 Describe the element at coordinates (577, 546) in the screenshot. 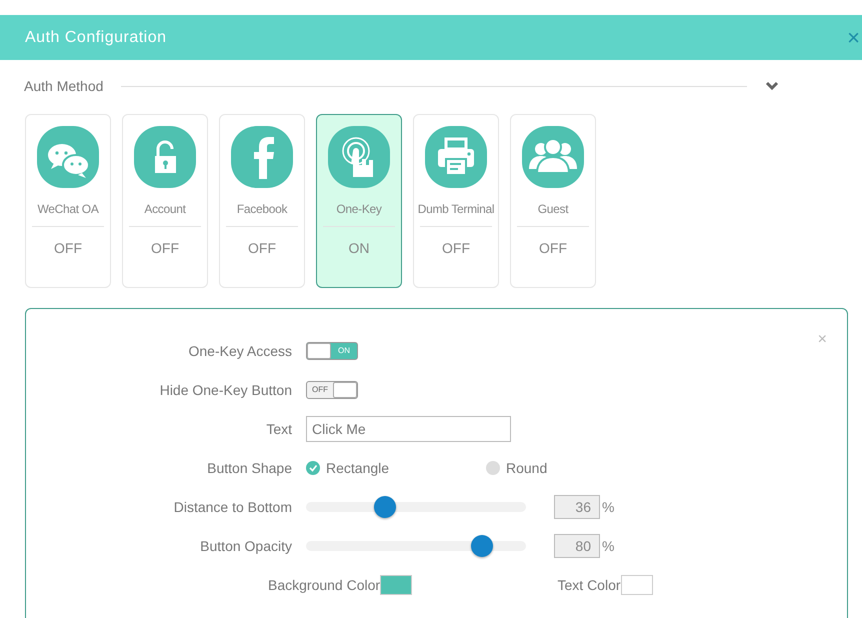

I see `value-field: 80` at that location.